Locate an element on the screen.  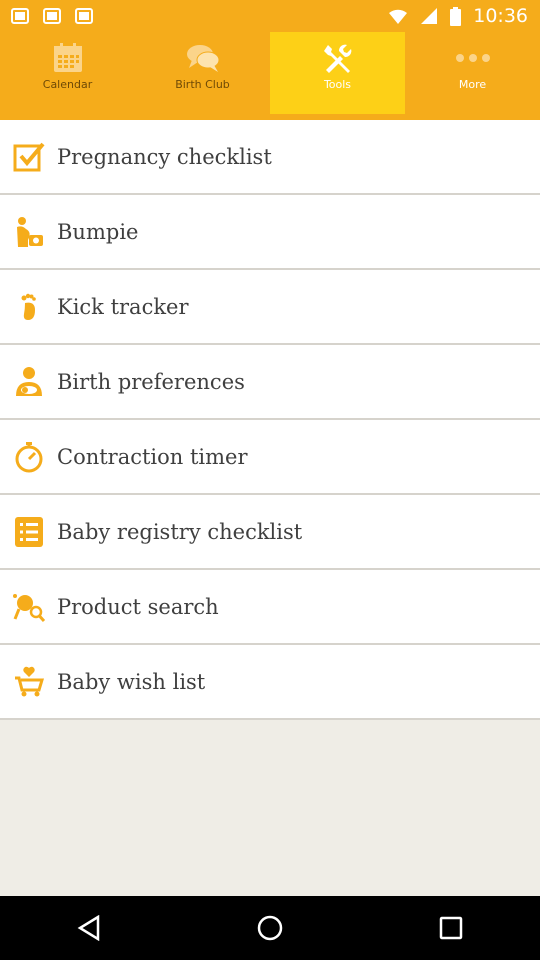
tab-label: Birth Club is located at coordinates (202, 84).